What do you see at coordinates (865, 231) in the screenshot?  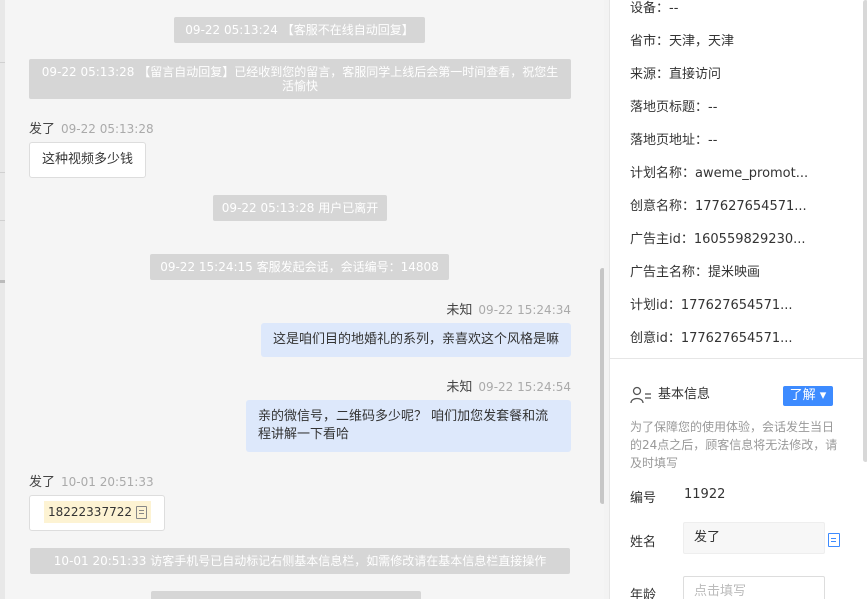 I see `panel-scrollbar` at bounding box center [865, 231].